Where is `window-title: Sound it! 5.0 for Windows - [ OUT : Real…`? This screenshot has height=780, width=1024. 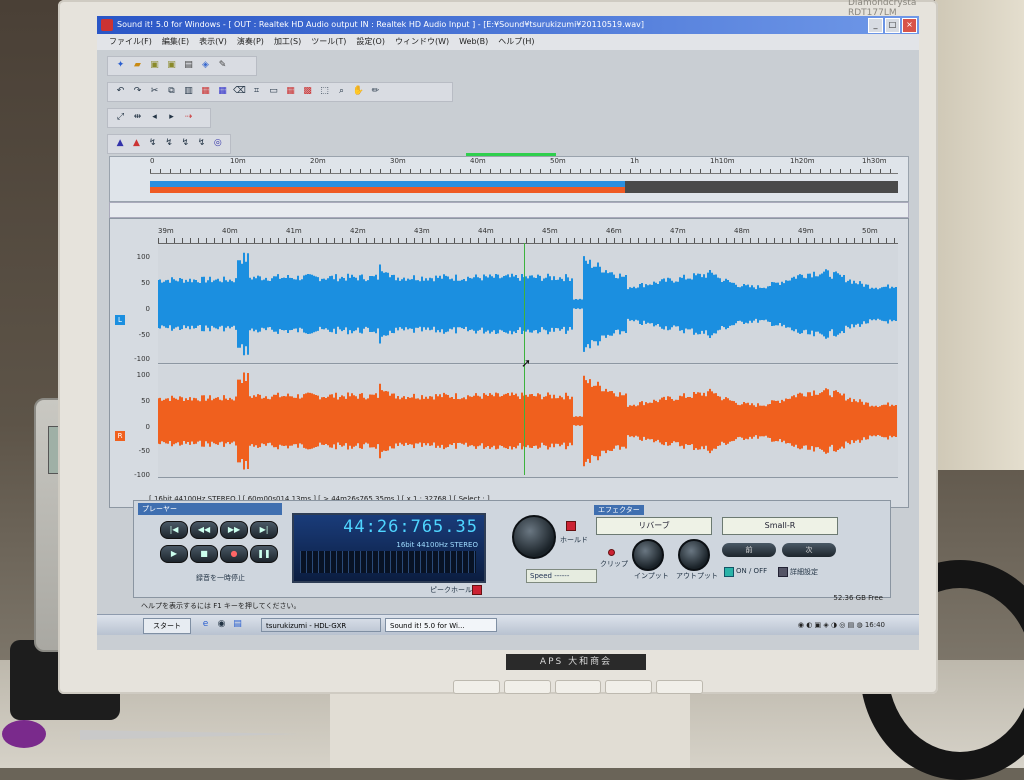 window-title: Sound it! 5.0 for Windows - [ OUT : Real… is located at coordinates (380, 24).